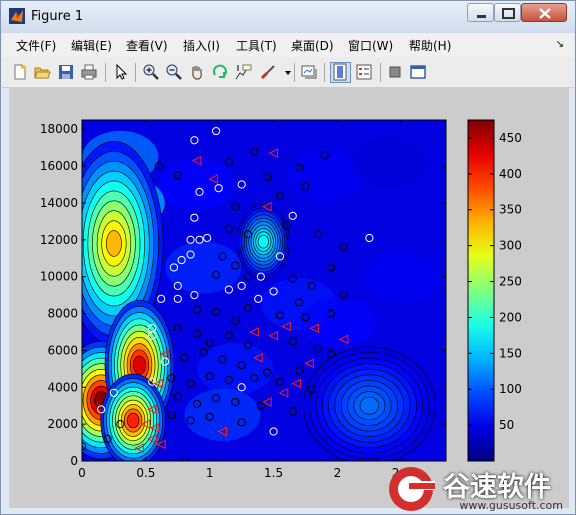  Describe the element at coordinates (510, 138) in the screenshot. I see `colorbar-tick-label: 450` at that location.